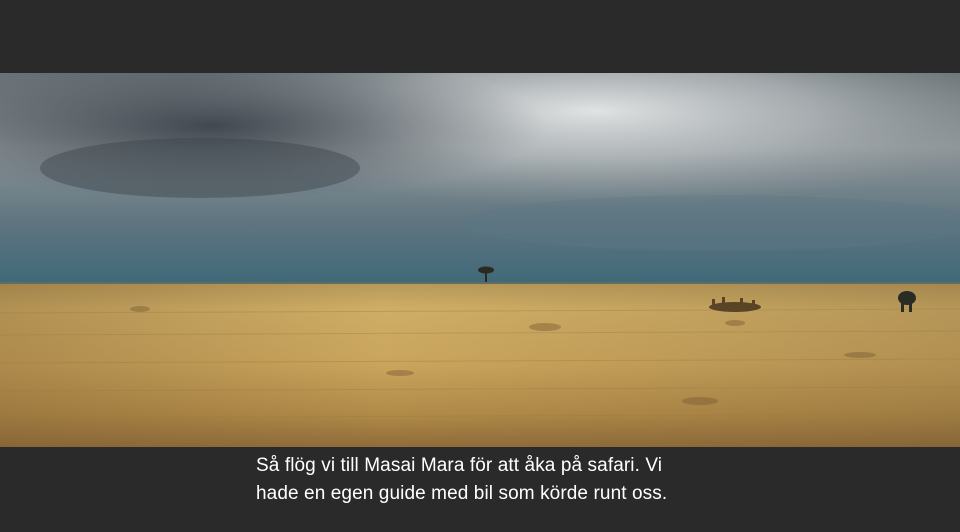  Describe the element at coordinates (200, 168) in the screenshot. I see `storm-cloud-band` at that location.